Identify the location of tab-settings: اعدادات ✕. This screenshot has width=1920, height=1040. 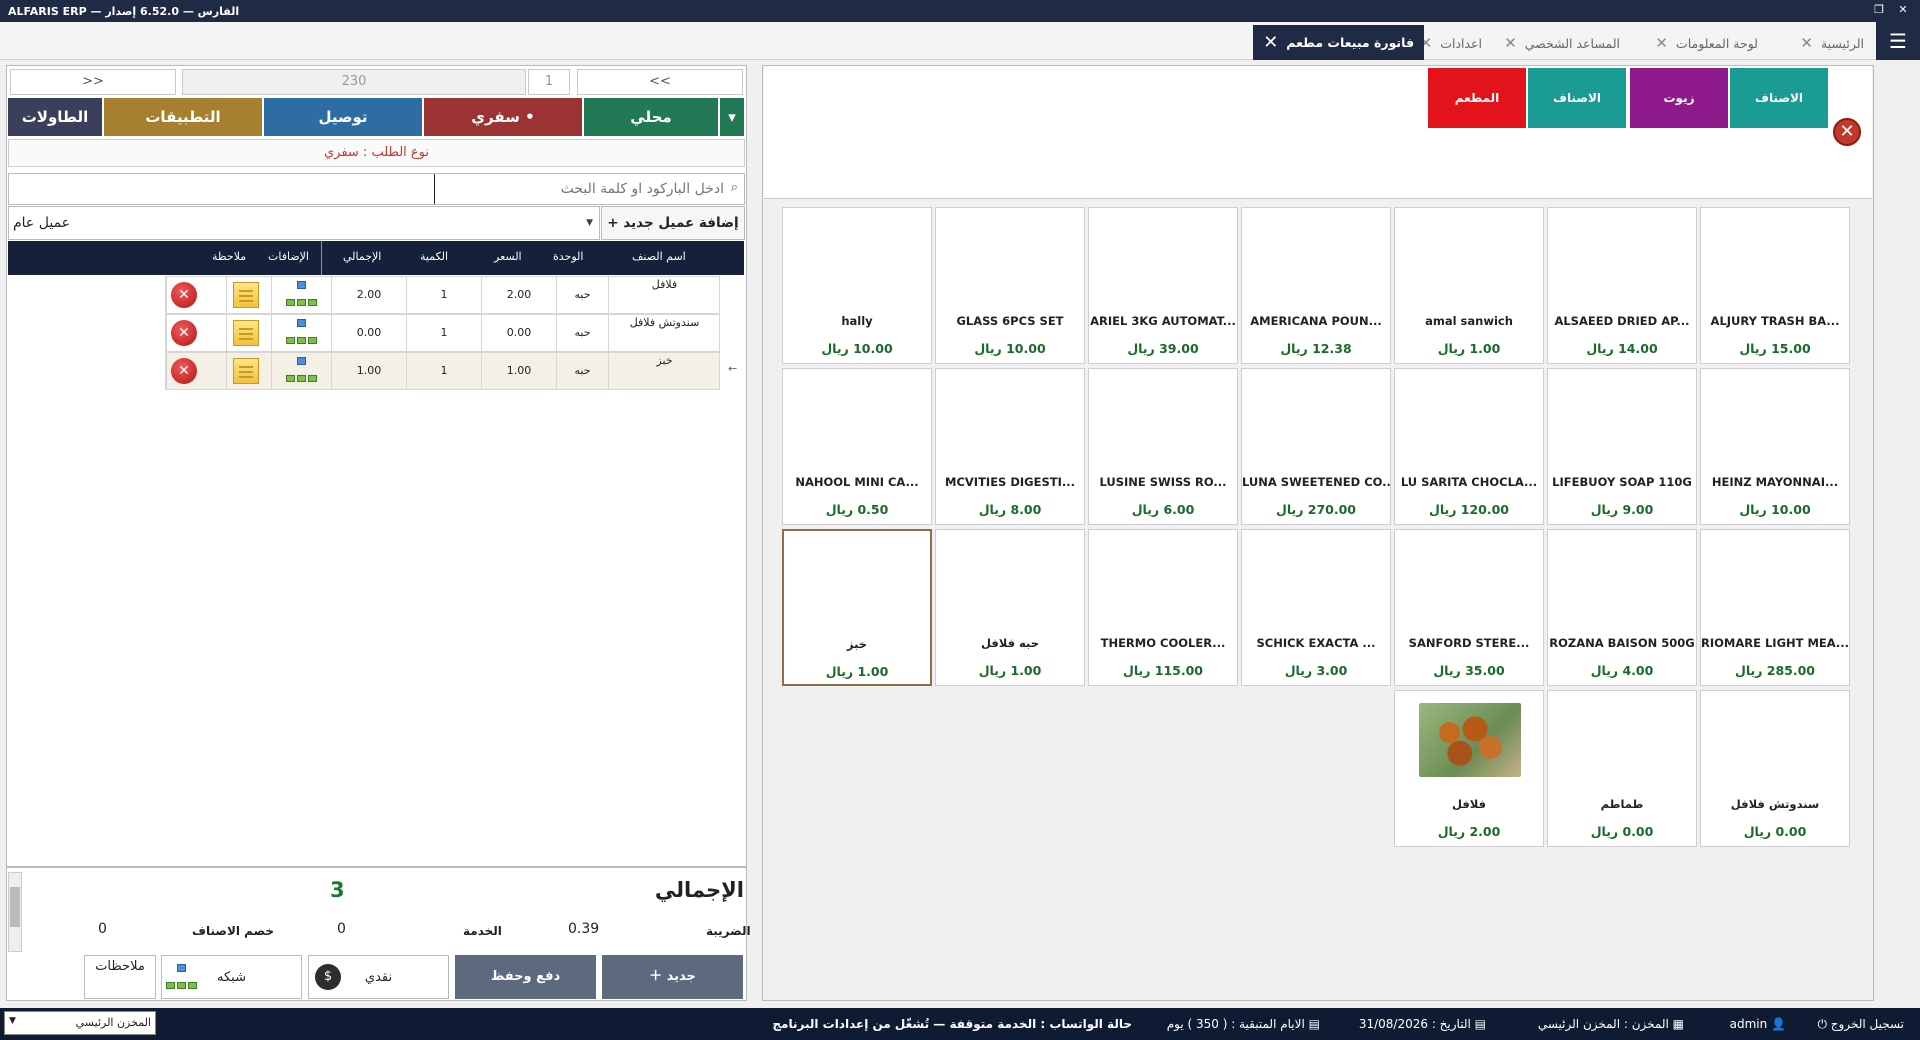
(1451, 43).